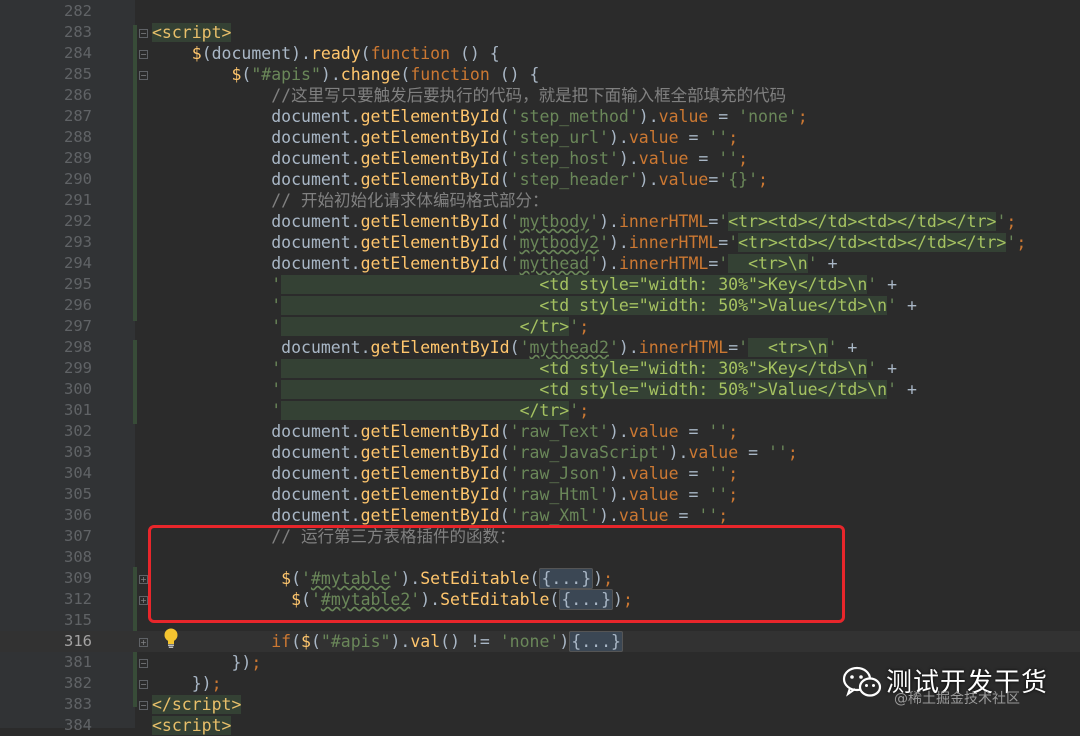 Image resolution: width=1080 pixels, height=736 pixels. I want to click on line-number: 306, so click(78, 515).